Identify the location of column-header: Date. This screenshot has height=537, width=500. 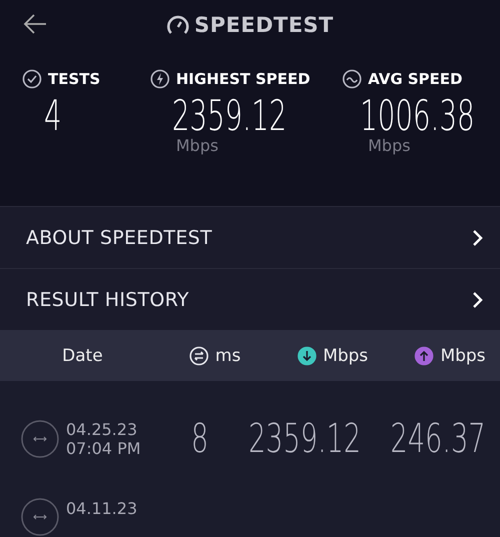
(82, 356).